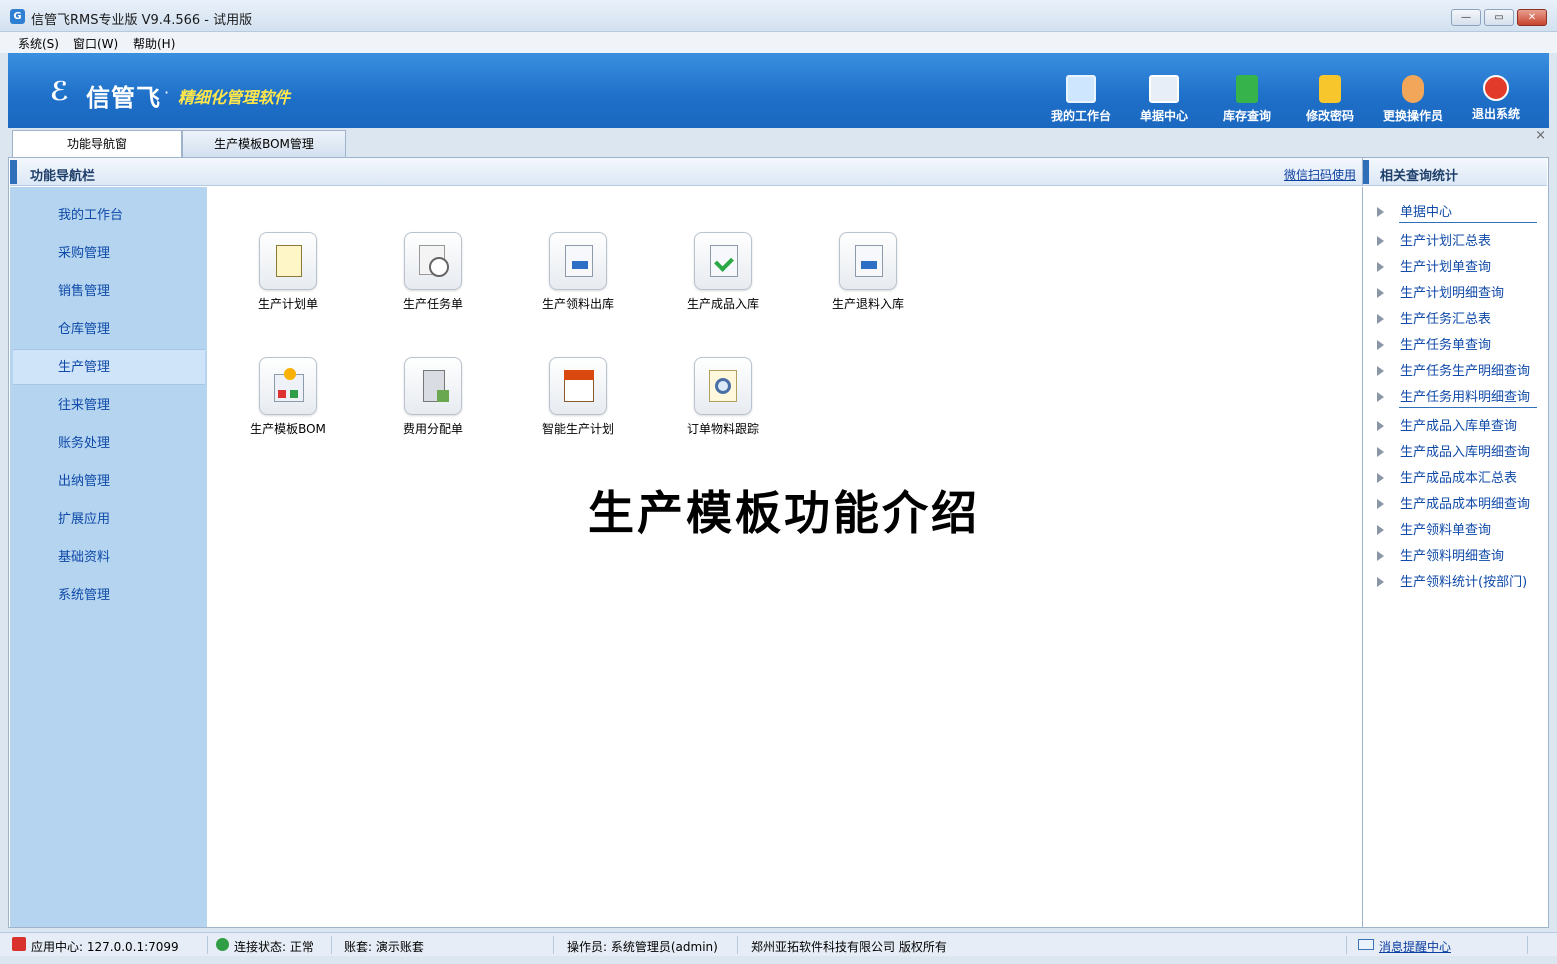 The image size is (1557, 964). I want to click on sidebar-item-warehouse: 仓库管理, so click(108, 330).